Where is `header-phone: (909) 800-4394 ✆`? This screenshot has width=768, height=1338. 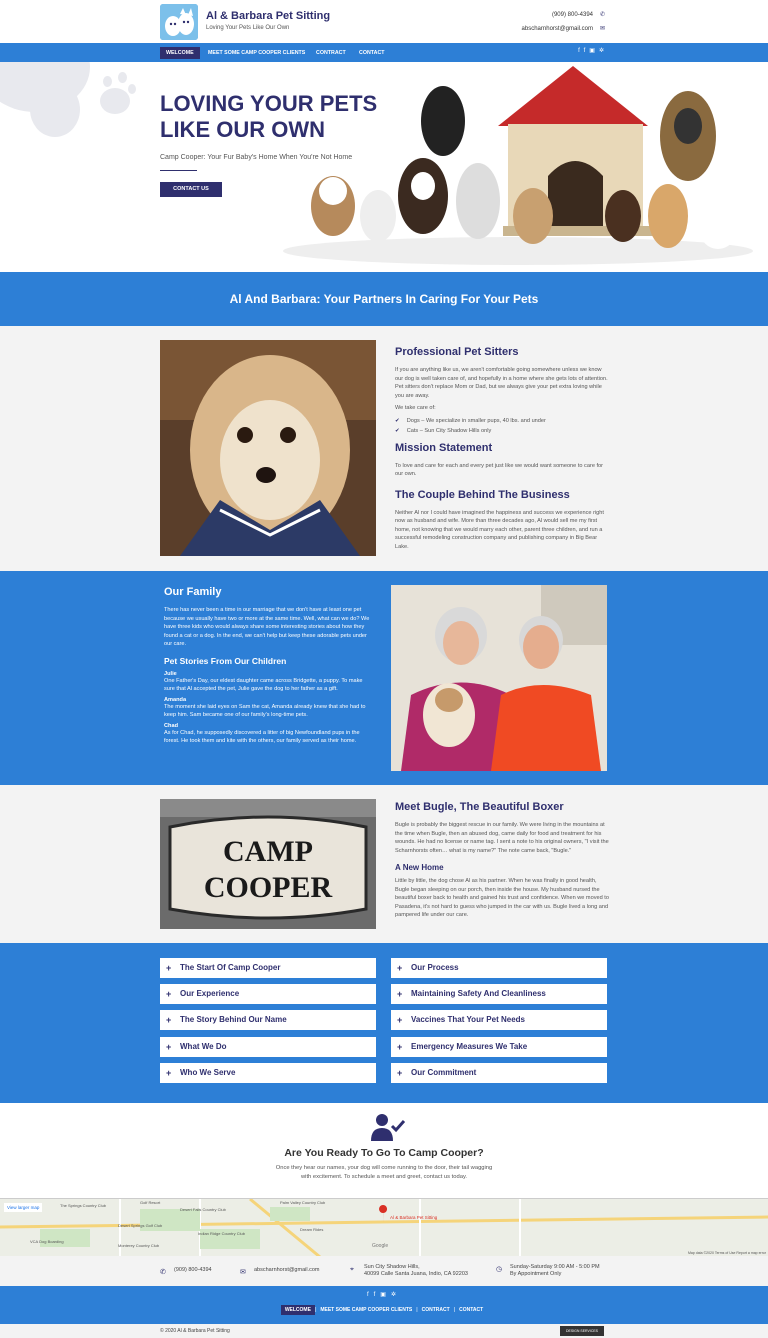
header-phone: (909) 800-4394 ✆ is located at coordinates (579, 14).